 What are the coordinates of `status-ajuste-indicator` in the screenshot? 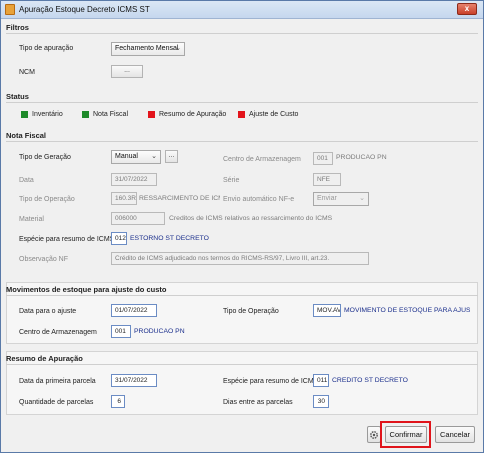 It's located at (241, 114).